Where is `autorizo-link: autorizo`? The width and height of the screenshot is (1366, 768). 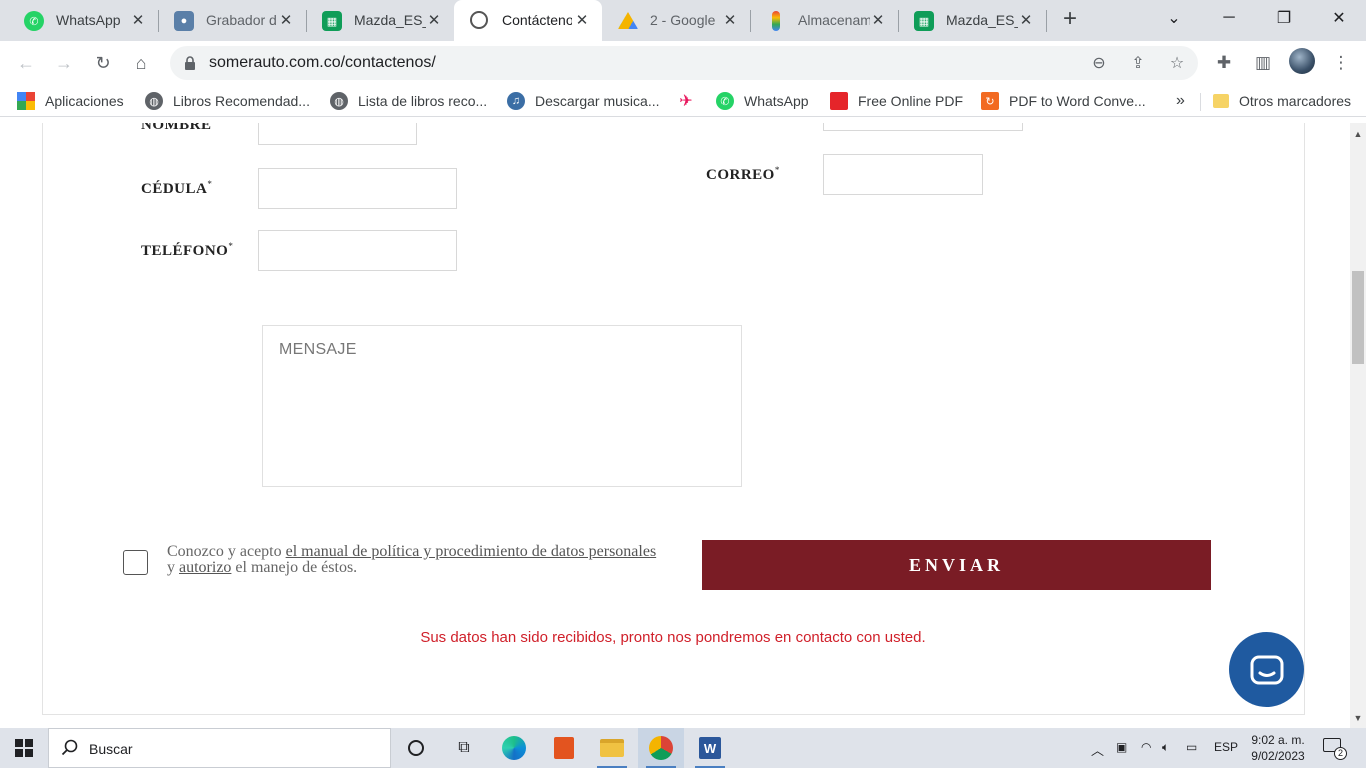 autorizo-link: autorizo is located at coordinates (205, 567).